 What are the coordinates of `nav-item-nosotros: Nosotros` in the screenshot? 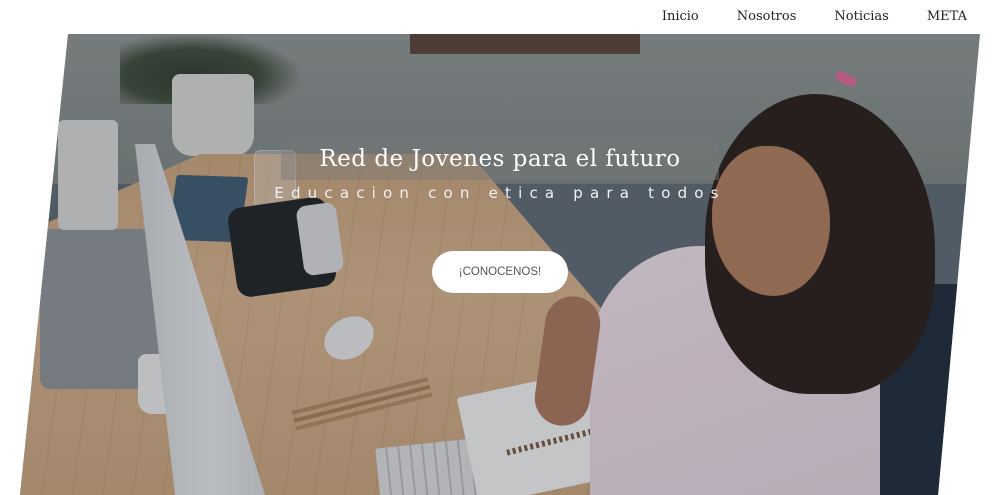 It's located at (767, 17).